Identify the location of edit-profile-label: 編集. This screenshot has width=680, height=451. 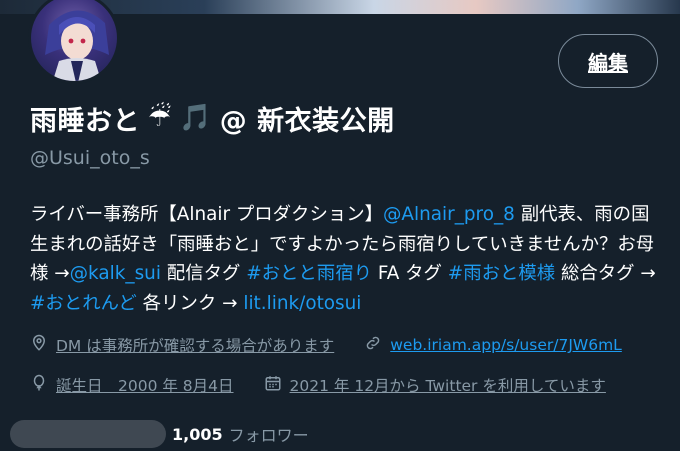
(608, 62).